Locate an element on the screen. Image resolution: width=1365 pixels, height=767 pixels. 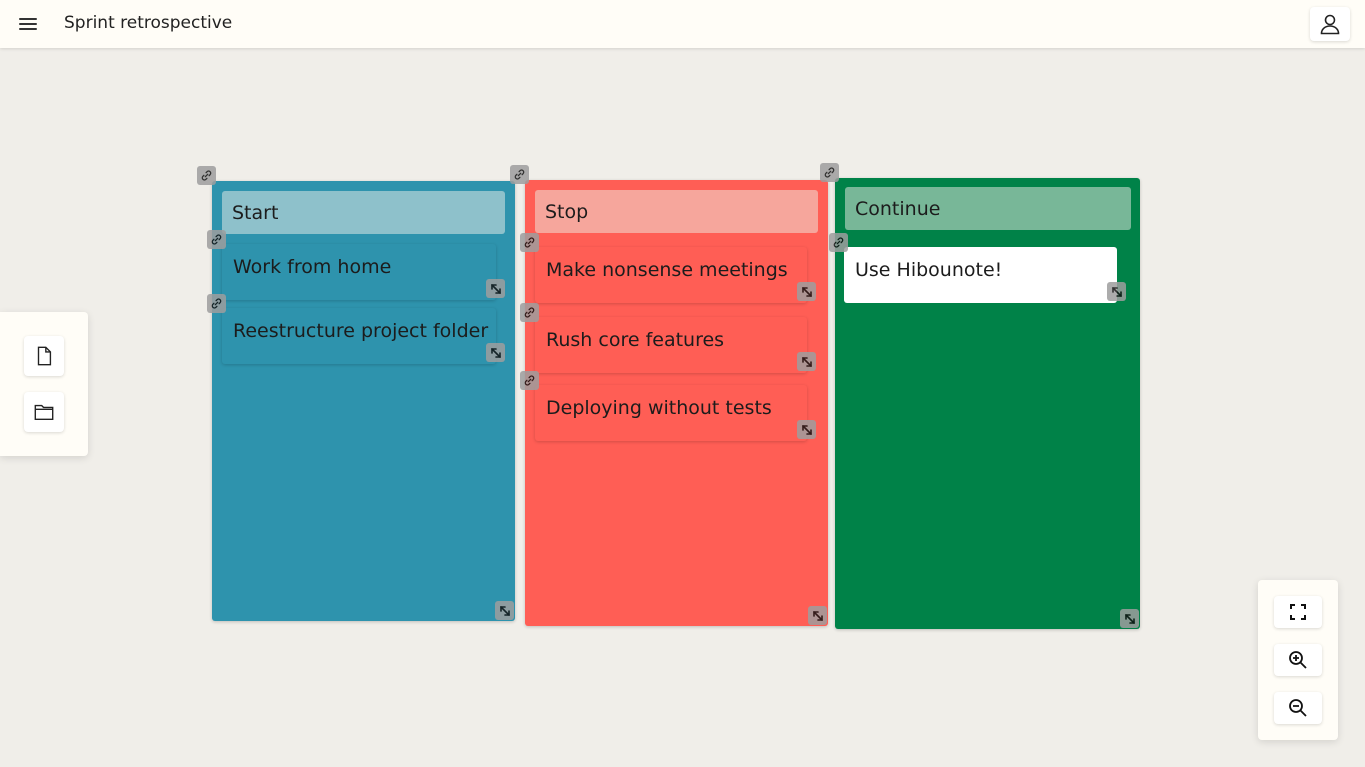
open-folder-icon is located at coordinates (44, 412).